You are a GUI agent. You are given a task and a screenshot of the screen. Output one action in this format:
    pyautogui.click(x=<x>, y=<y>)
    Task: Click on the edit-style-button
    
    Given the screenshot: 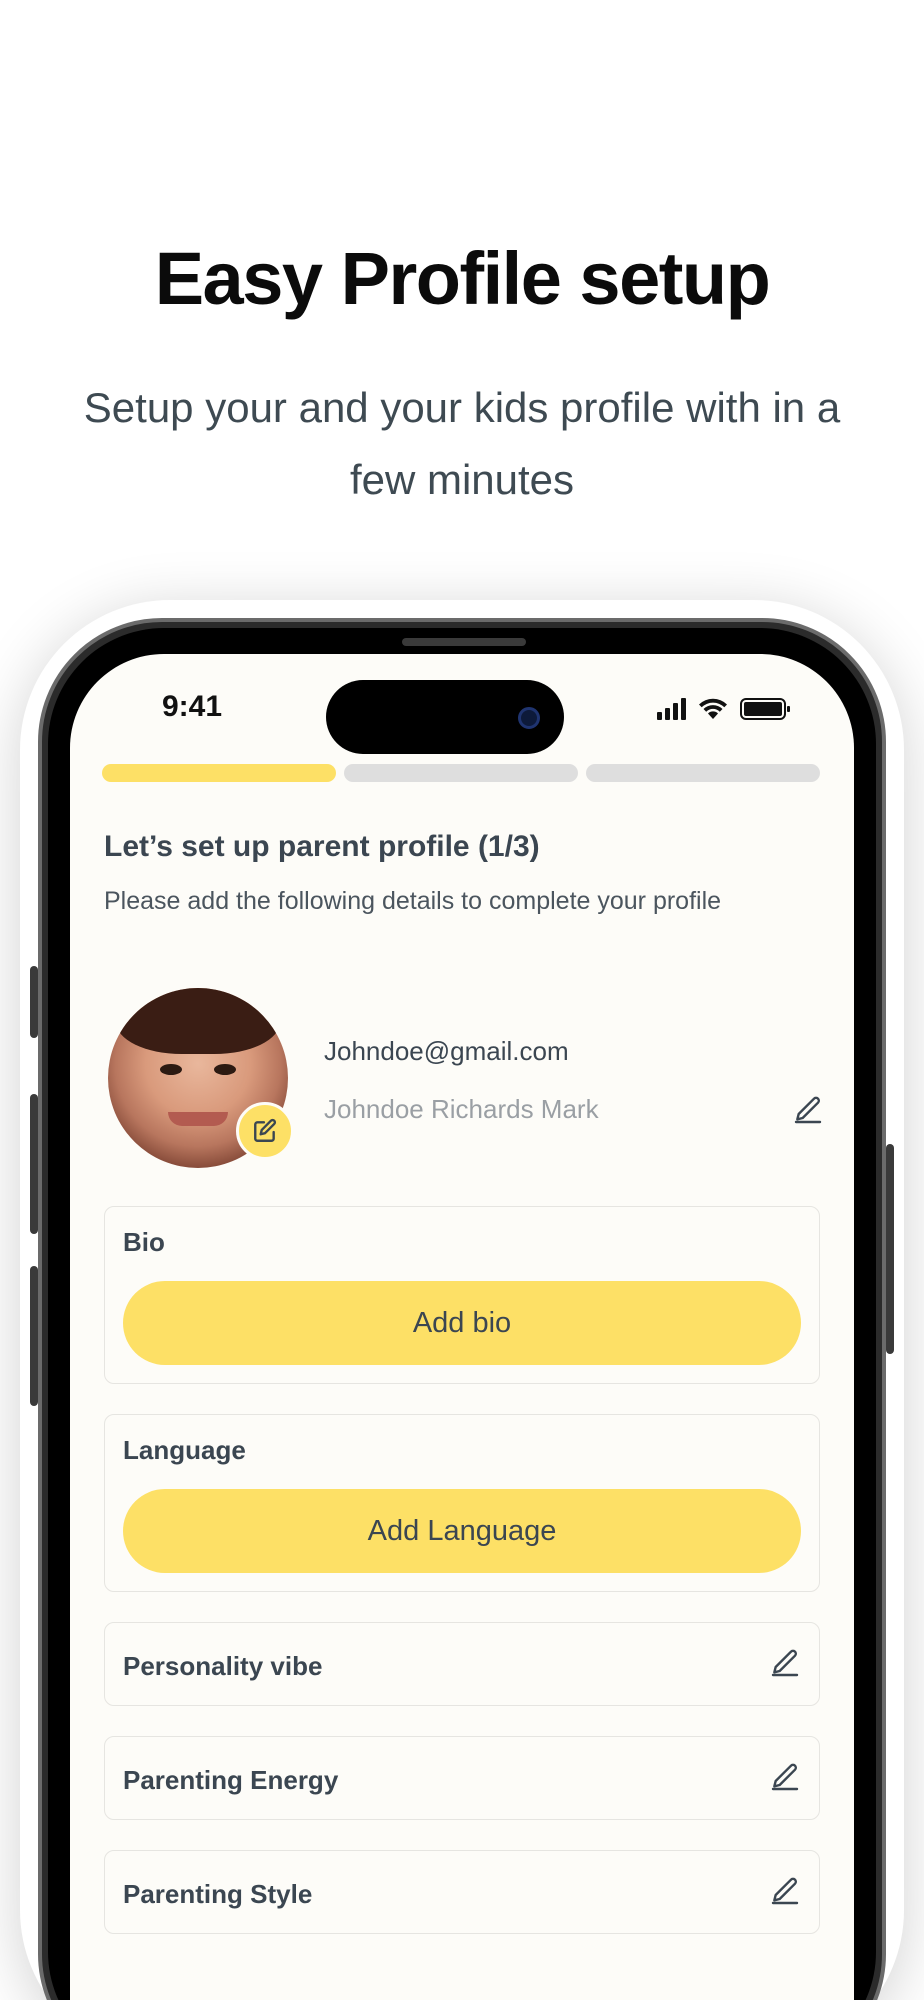 What is the action you would take?
    pyautogui.click(x=785, y=1891)
    